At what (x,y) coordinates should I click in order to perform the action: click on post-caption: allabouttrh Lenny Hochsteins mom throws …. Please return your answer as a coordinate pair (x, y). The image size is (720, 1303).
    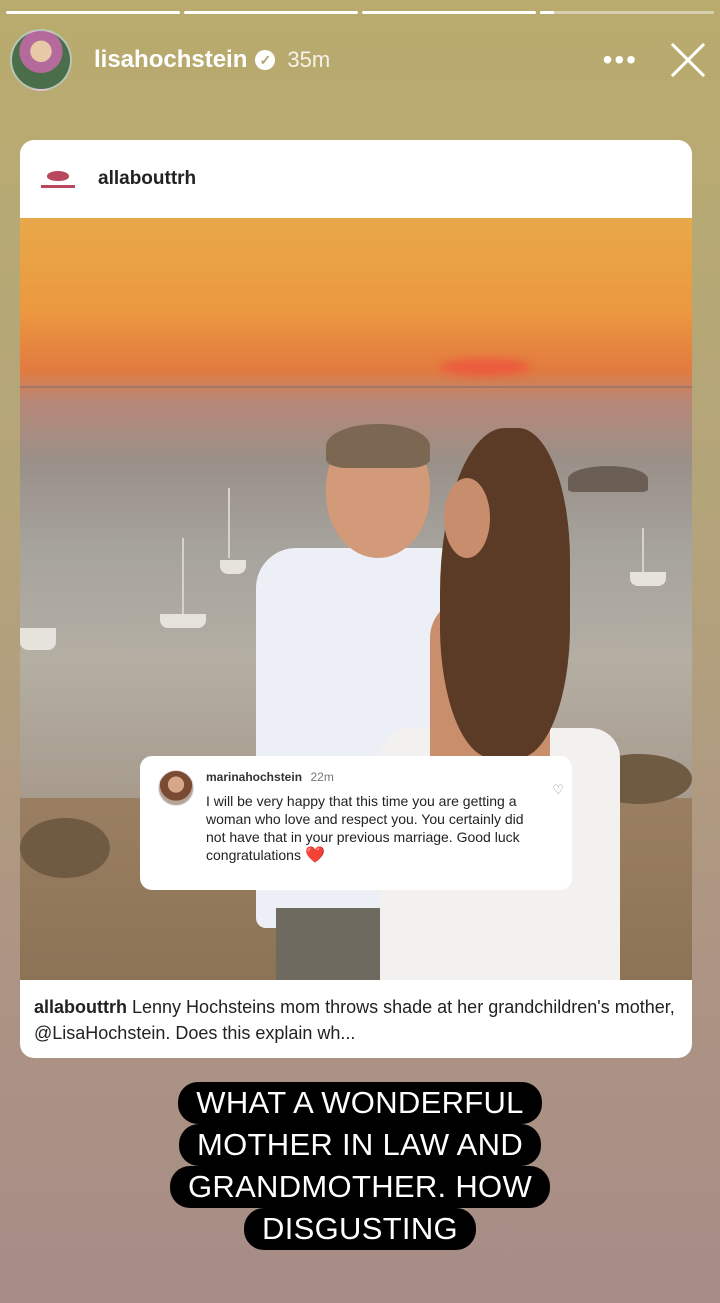
    Looking at the image, I should click on (356, 1019).